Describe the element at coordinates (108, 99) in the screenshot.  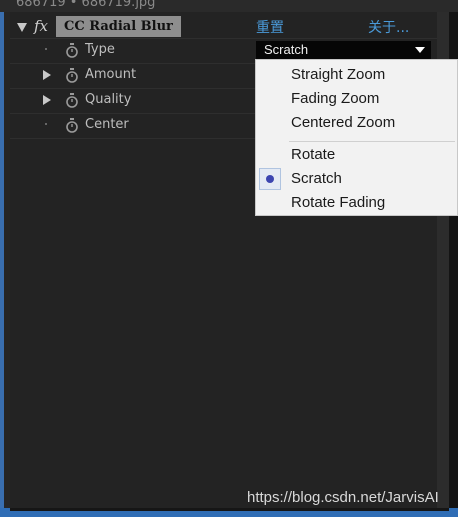
I see `property-label-quality: Quality` at that location.